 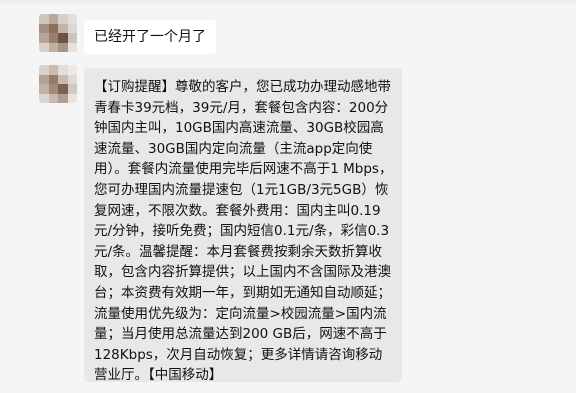 I want to click on top-edge, so click(x=288, y=2).